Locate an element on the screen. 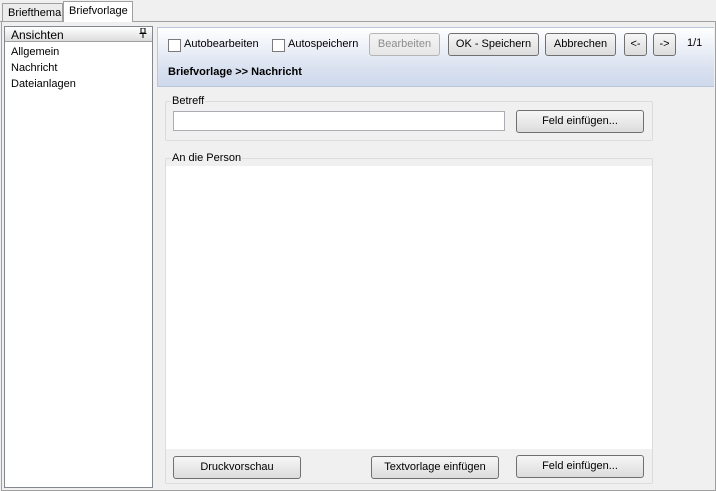  ok-save-button: OK - Speichern is located at coordinates (493, 44).